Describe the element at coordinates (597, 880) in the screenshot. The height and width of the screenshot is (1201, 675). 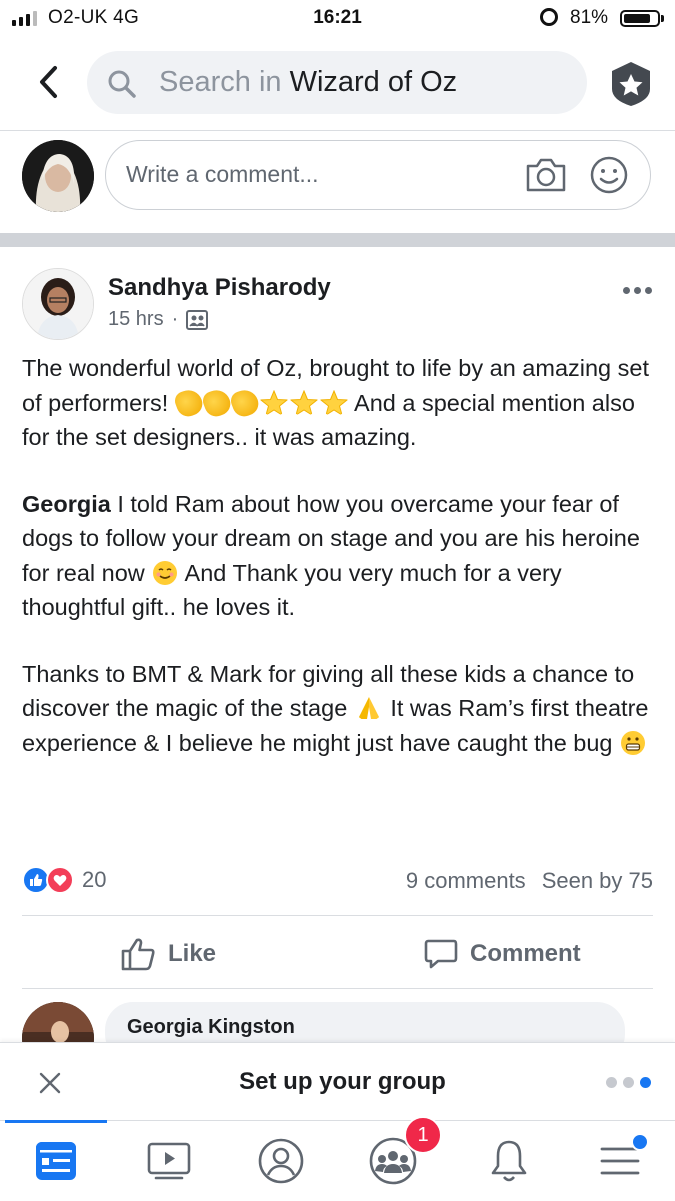
I see `seen-count: Seen by 75` at that location.